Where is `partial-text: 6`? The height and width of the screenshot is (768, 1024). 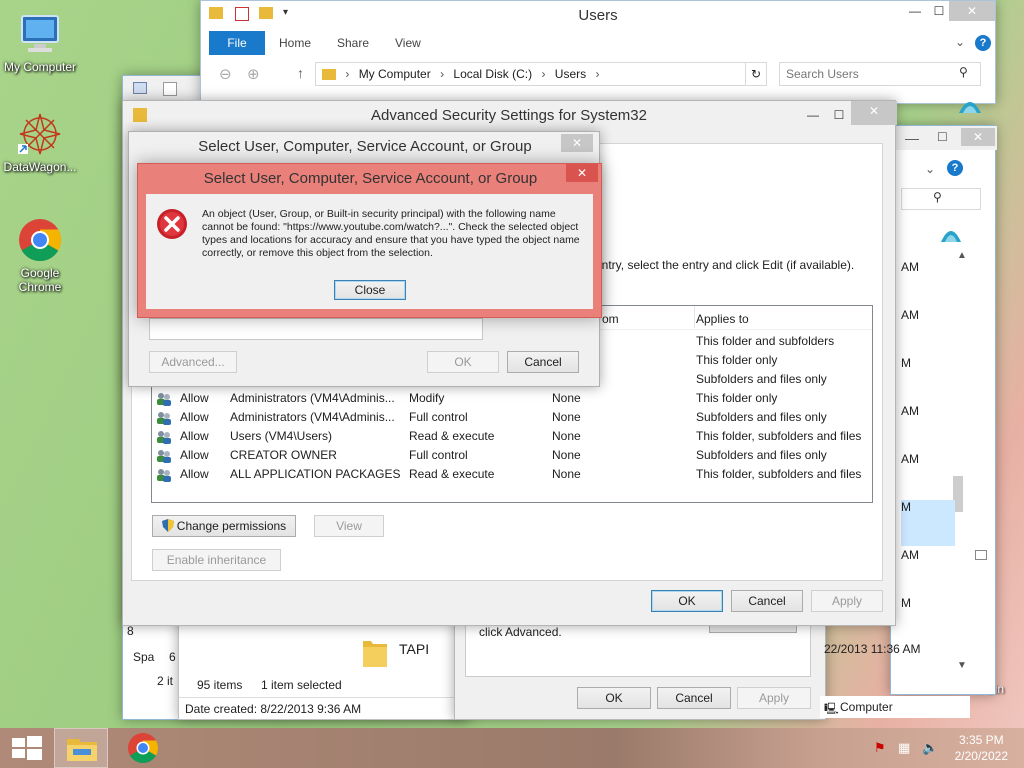
partial-text: 6 is located at coordinates (172, 657).